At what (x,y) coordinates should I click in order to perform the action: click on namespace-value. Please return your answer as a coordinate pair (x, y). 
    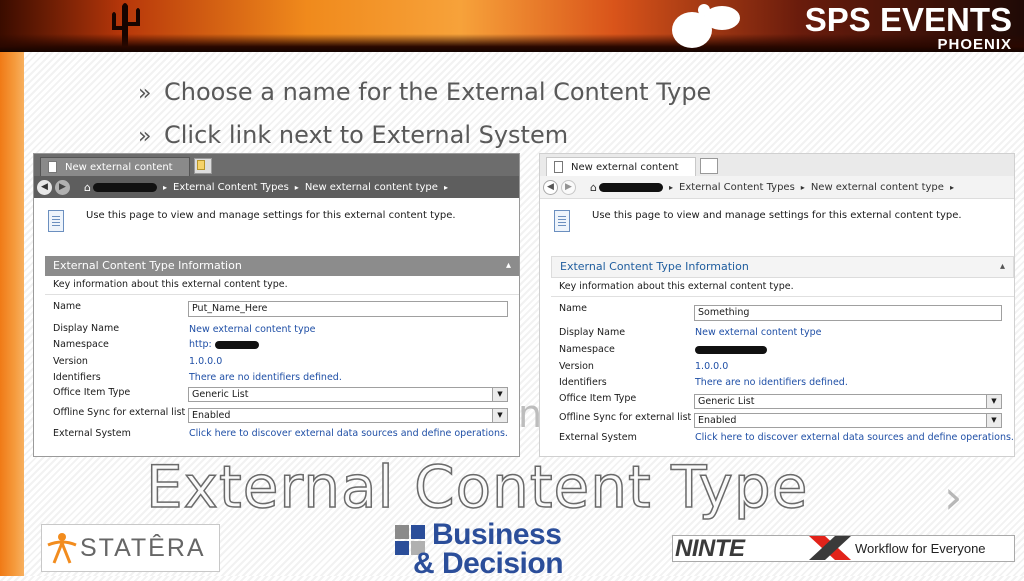
    Looking at the image, I should click on (731, 349).